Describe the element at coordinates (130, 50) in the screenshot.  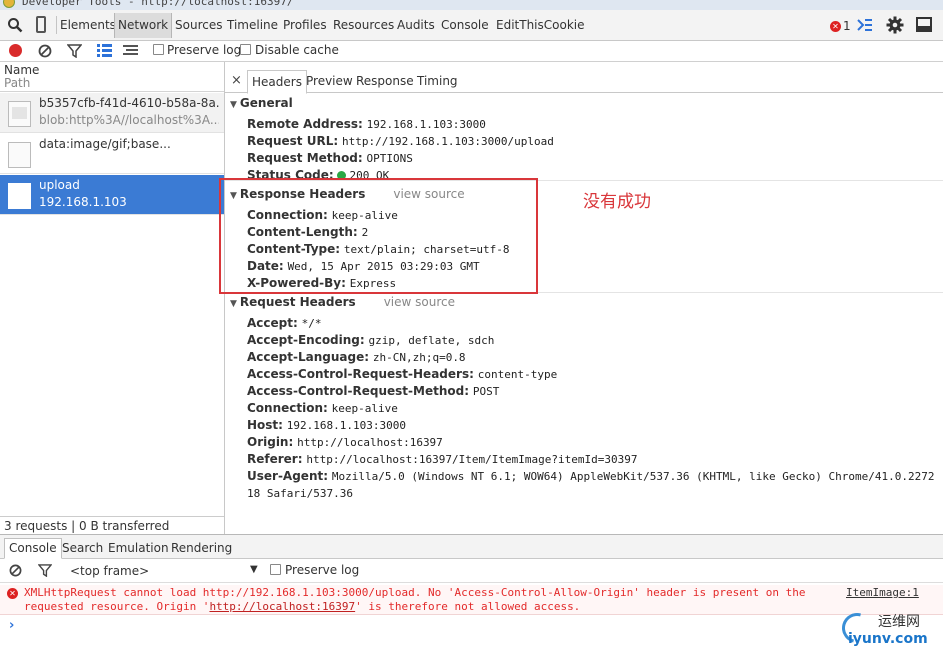
I see `overview-icon` at that location.